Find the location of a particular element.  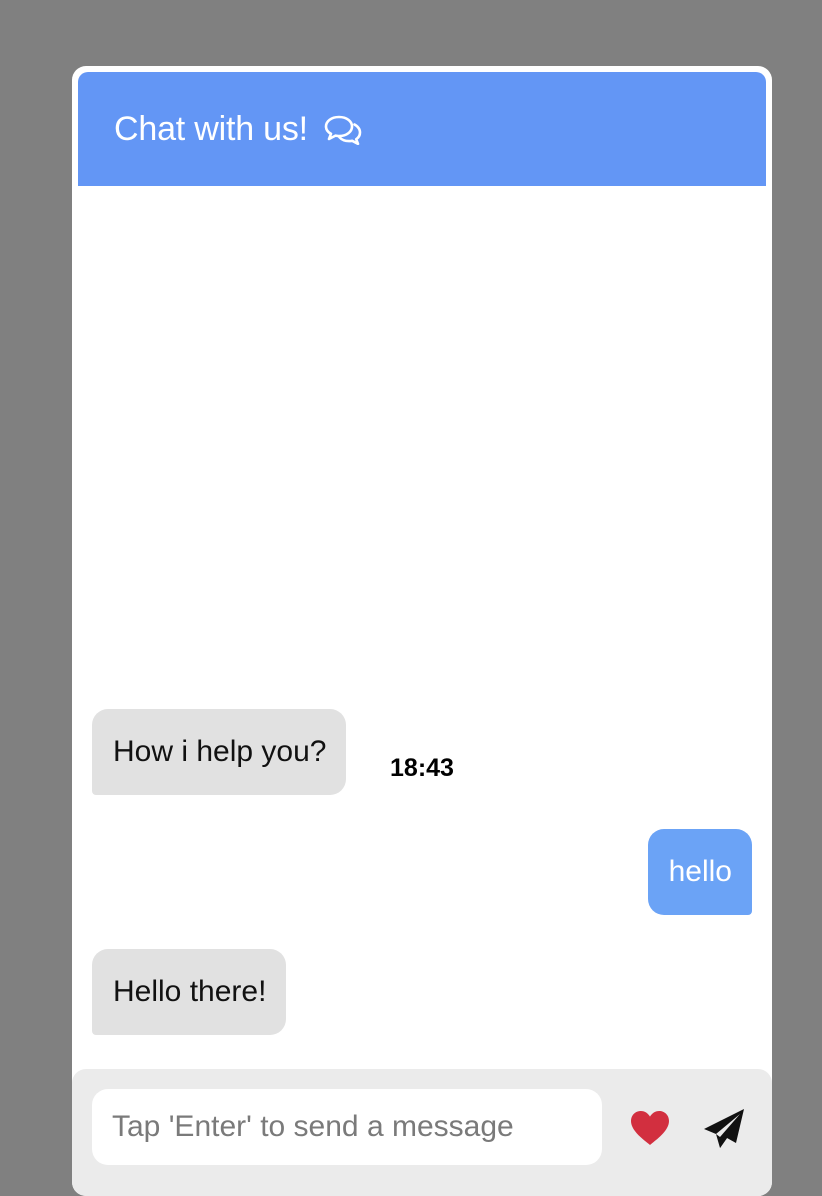

heart-icon is located at coordinates (650, 1128).